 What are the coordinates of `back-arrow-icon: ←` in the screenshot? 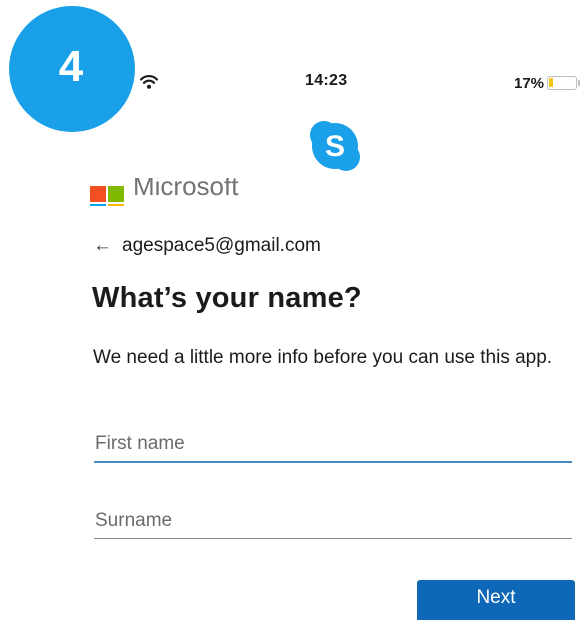 It's located at (102, 246).